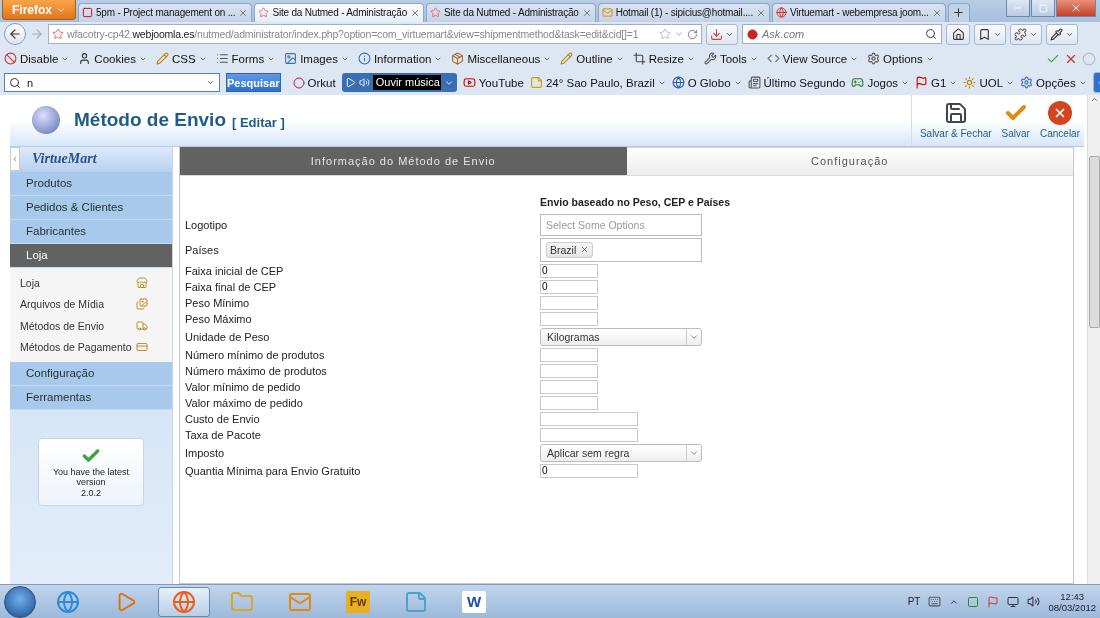 This screenshot has width=1100, height=618. What do you see at coordinates (253, 83) in the screenshot?
I see `search-button: Pesquisar` at bounding box center [253, 83].